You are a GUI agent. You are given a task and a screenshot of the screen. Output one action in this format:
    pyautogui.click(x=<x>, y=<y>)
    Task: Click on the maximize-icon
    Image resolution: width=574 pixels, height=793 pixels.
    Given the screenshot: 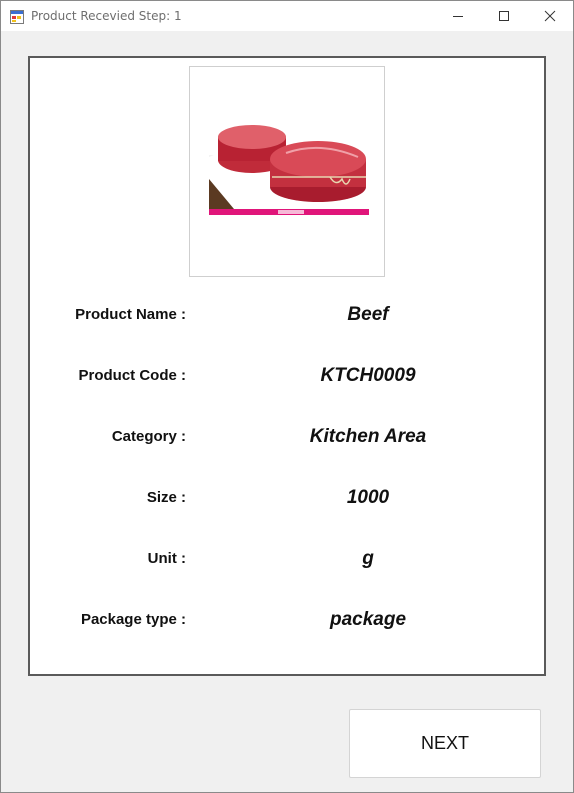 What is the action you would take?
    pyautogui.click(x=504, y=16)
    